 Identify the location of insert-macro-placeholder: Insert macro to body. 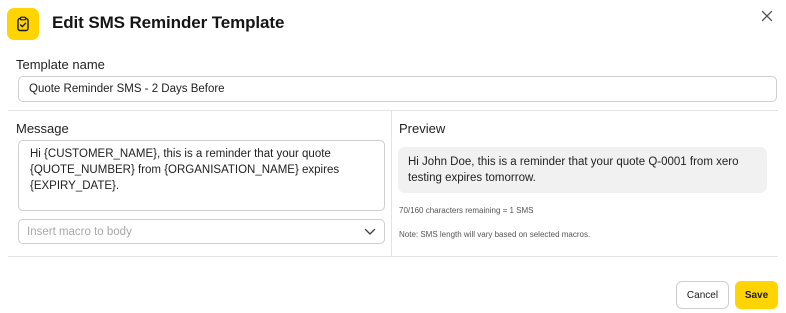
(79, 231).